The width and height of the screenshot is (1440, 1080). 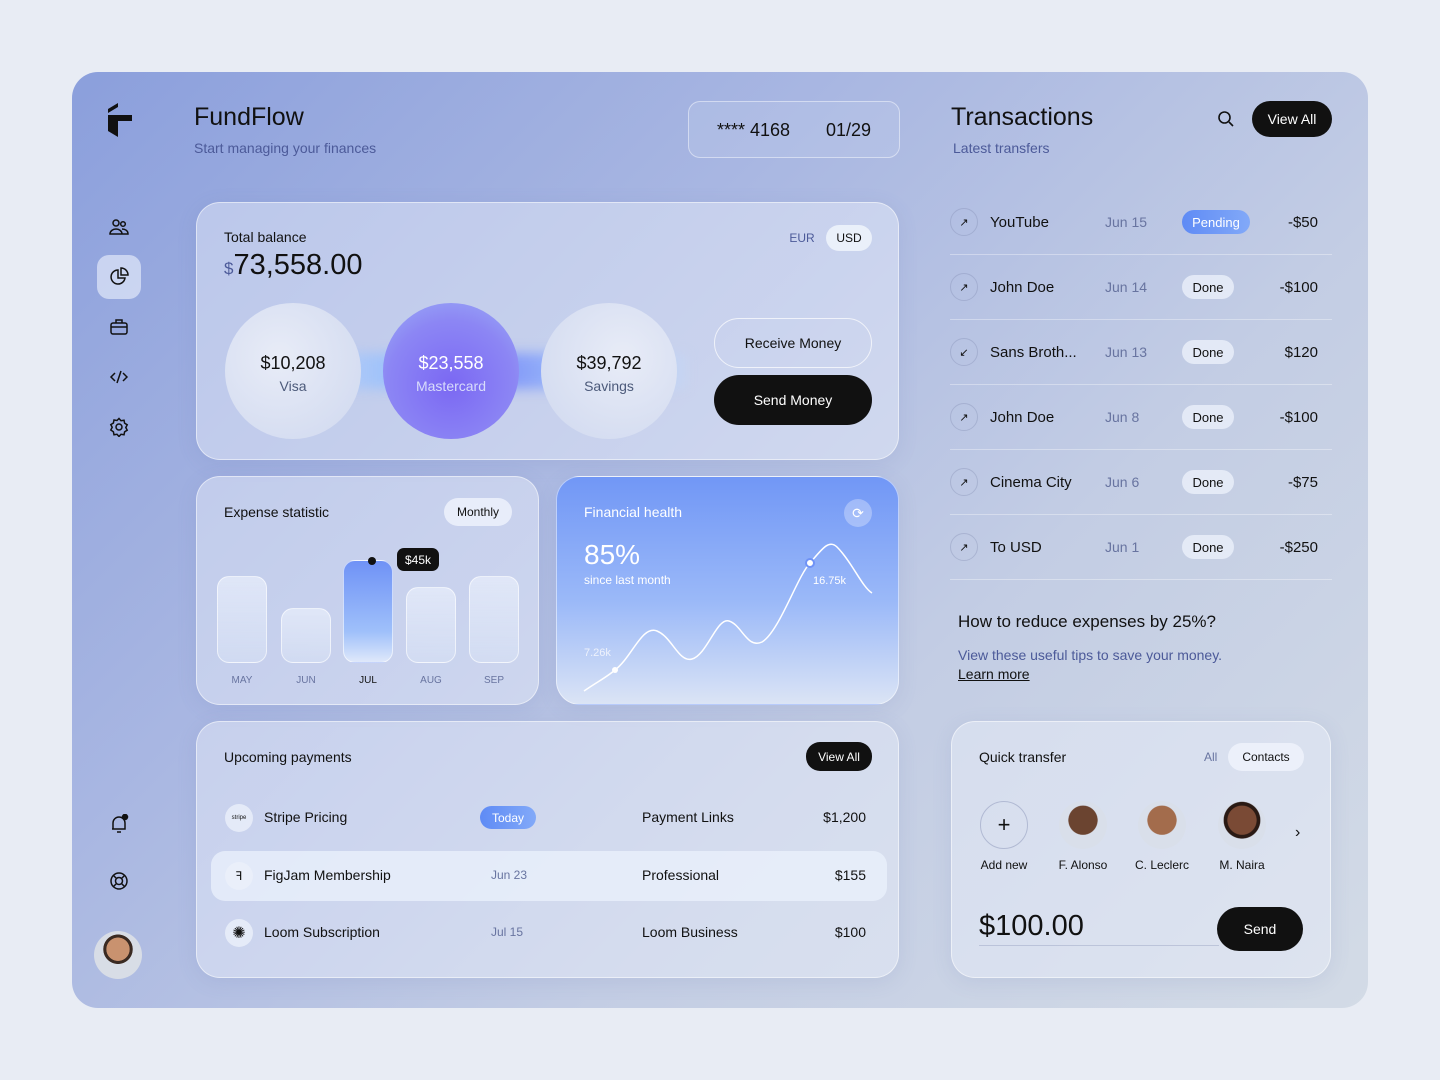 What do you see at coordinates (242, 680) in the screenshot?
I see `month-label: MAY` at bounding box center [242, 680].